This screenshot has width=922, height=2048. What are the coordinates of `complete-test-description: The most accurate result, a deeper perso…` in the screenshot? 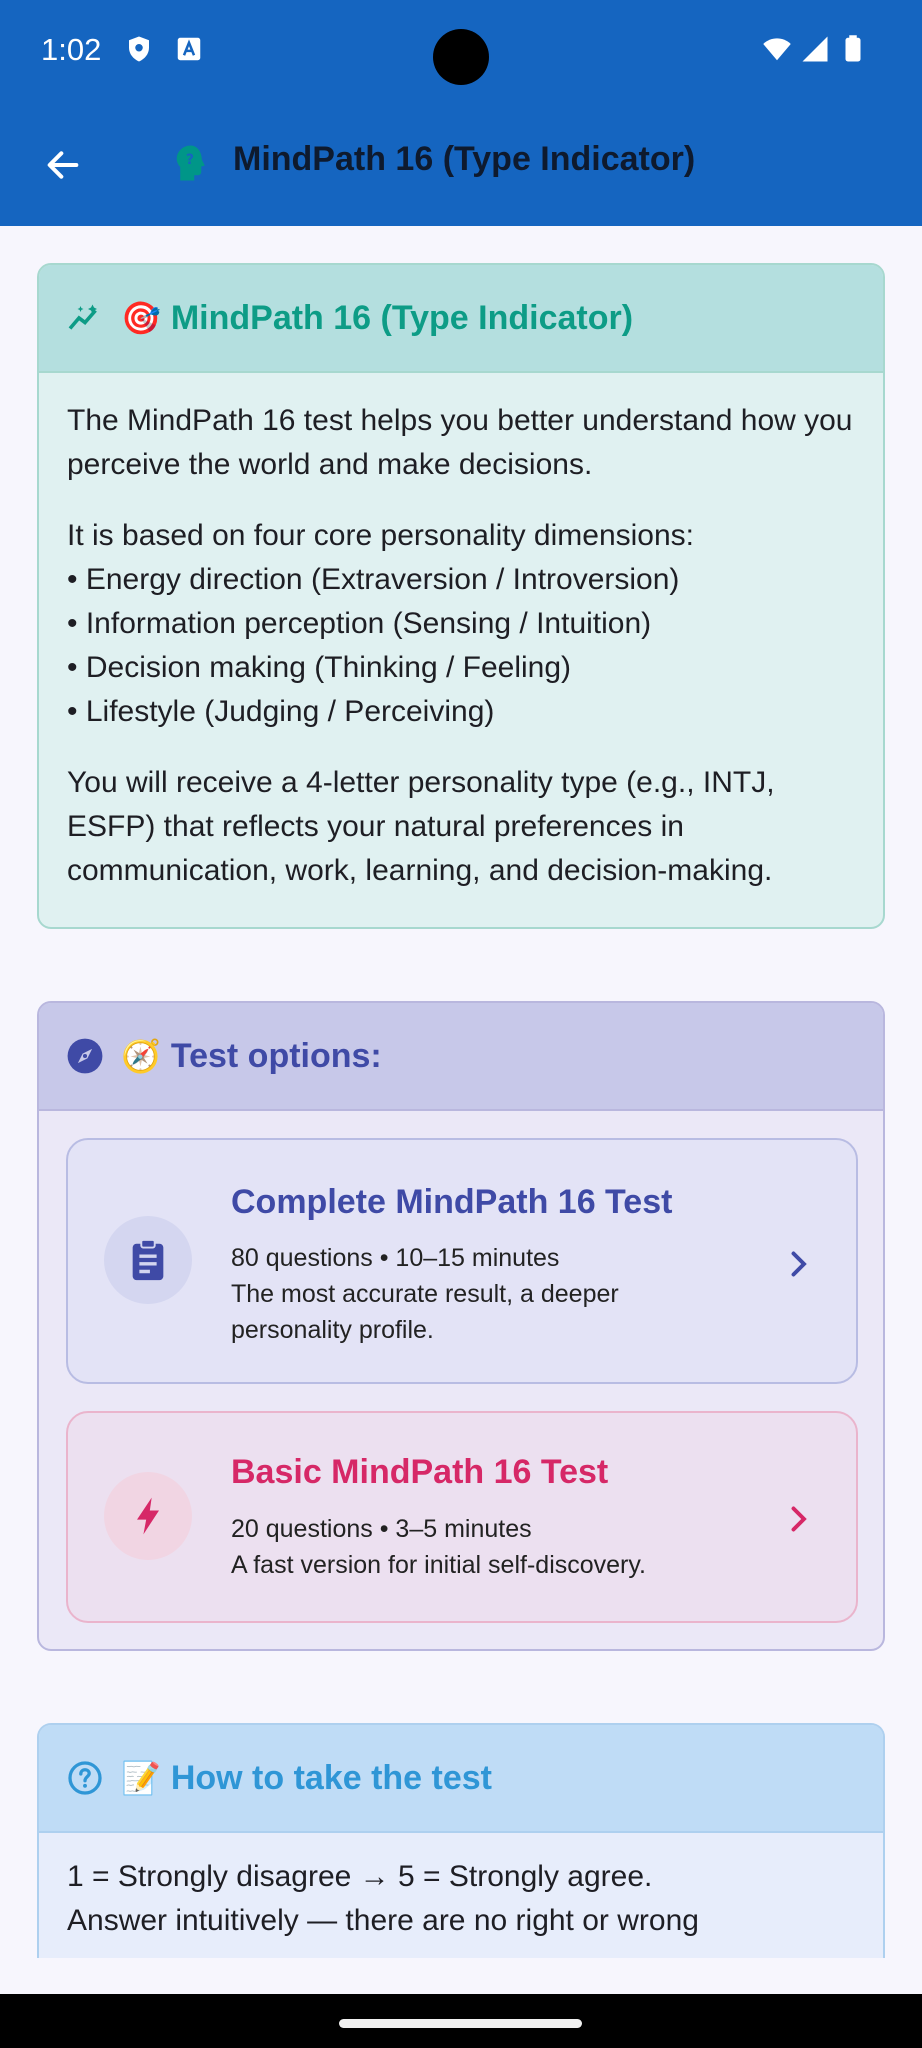 It's located at (425, 1312).